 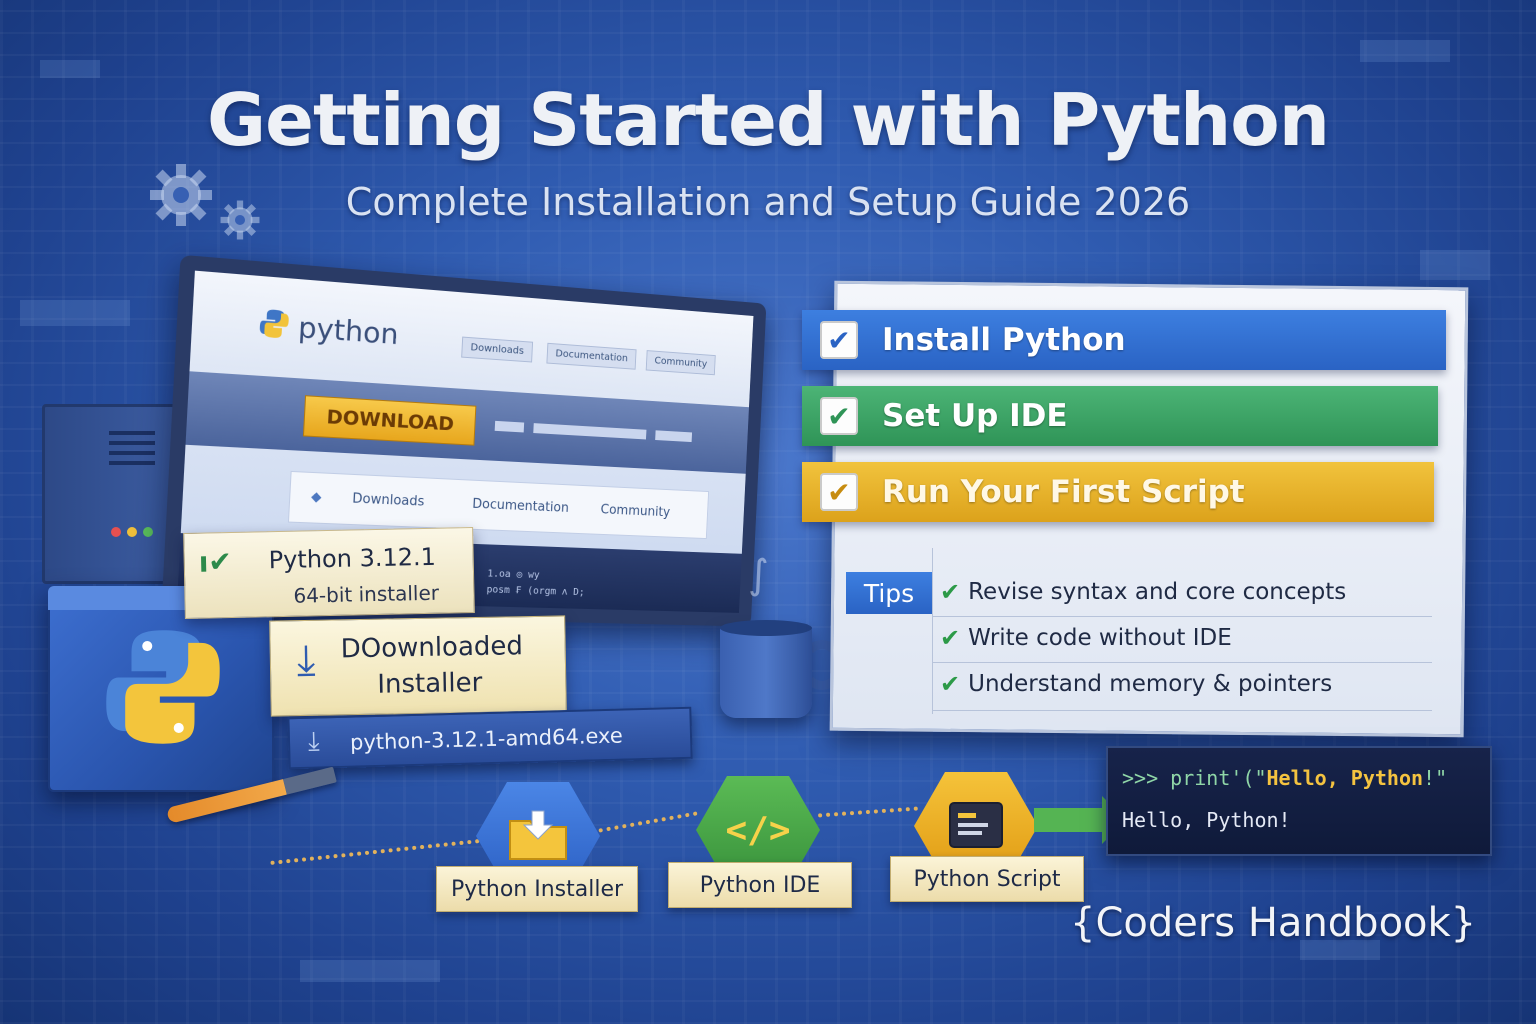 I want to click on screen-scribble: 1.oa ◎ wy, so click(x=513, y=574).